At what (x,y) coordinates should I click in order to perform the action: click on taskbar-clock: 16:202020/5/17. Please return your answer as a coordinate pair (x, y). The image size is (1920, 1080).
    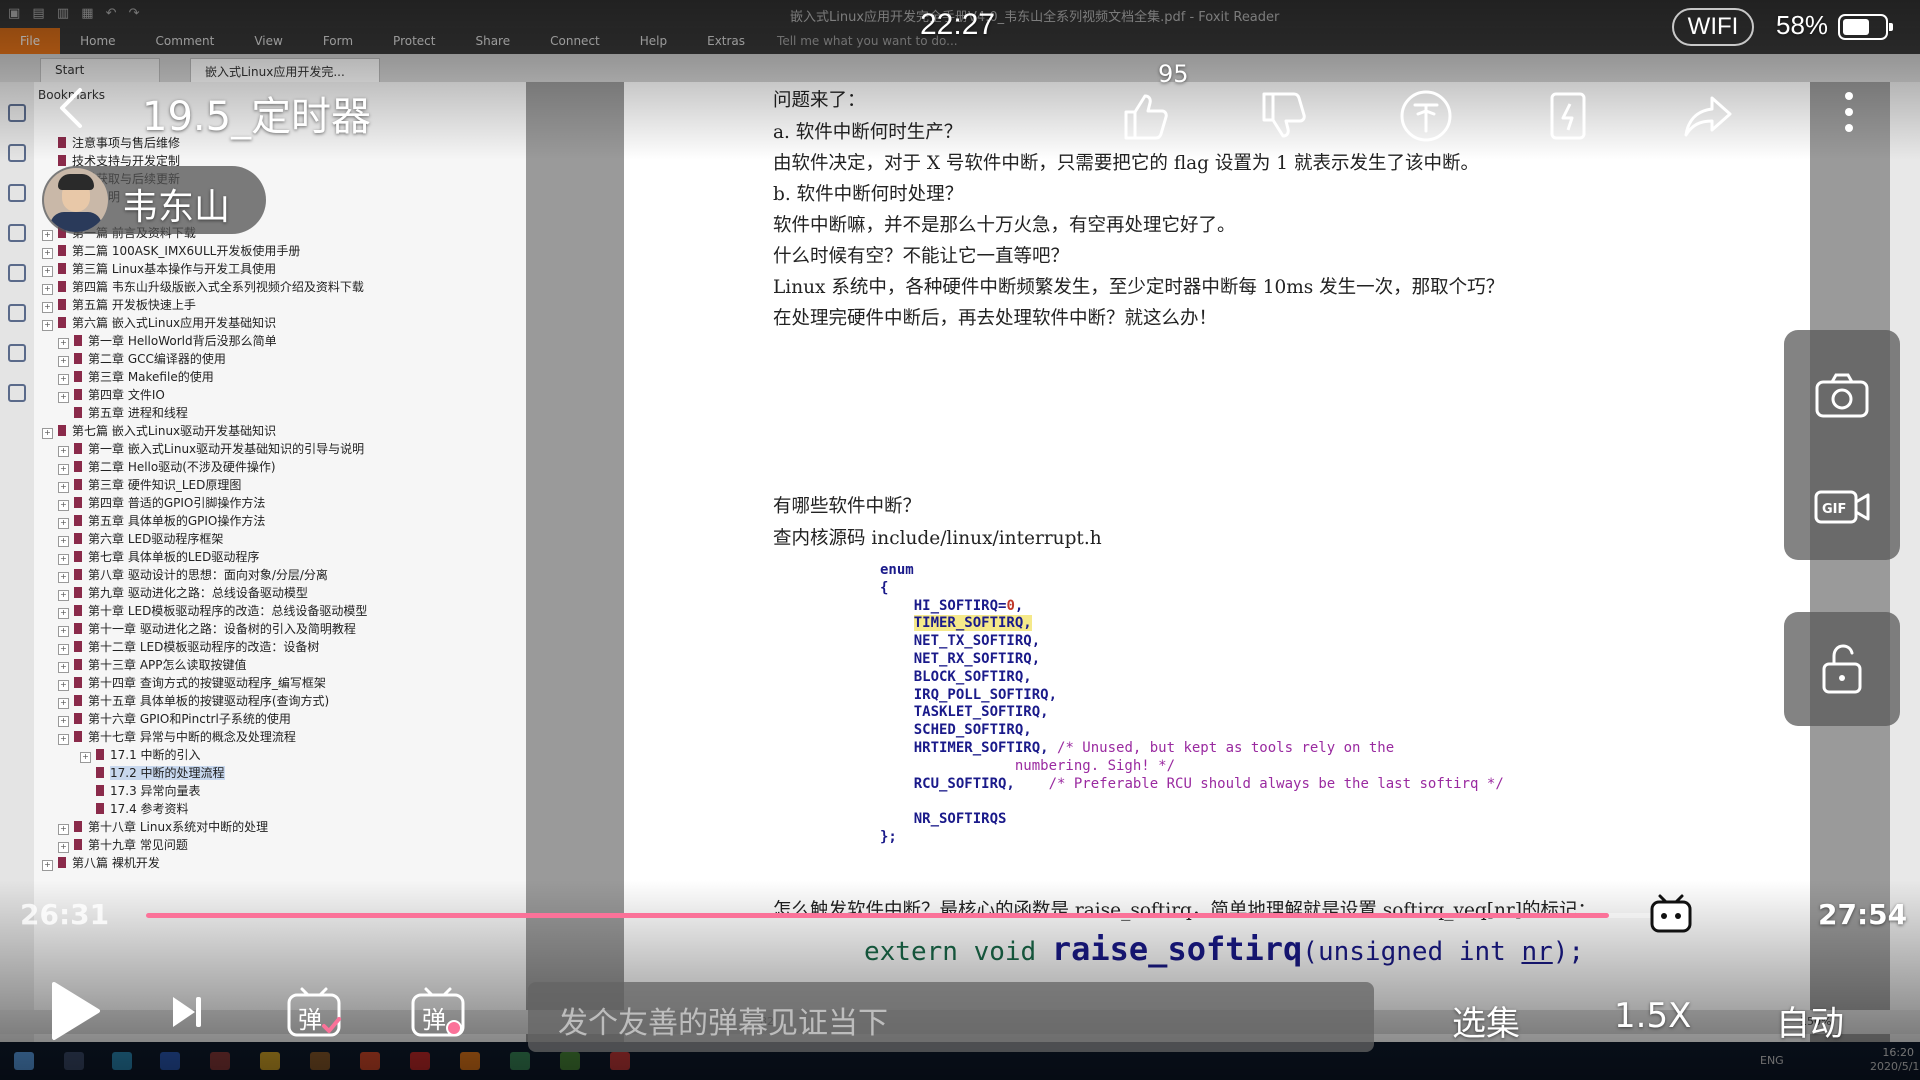
    Looking at the image, I should click on (1895, 1060).